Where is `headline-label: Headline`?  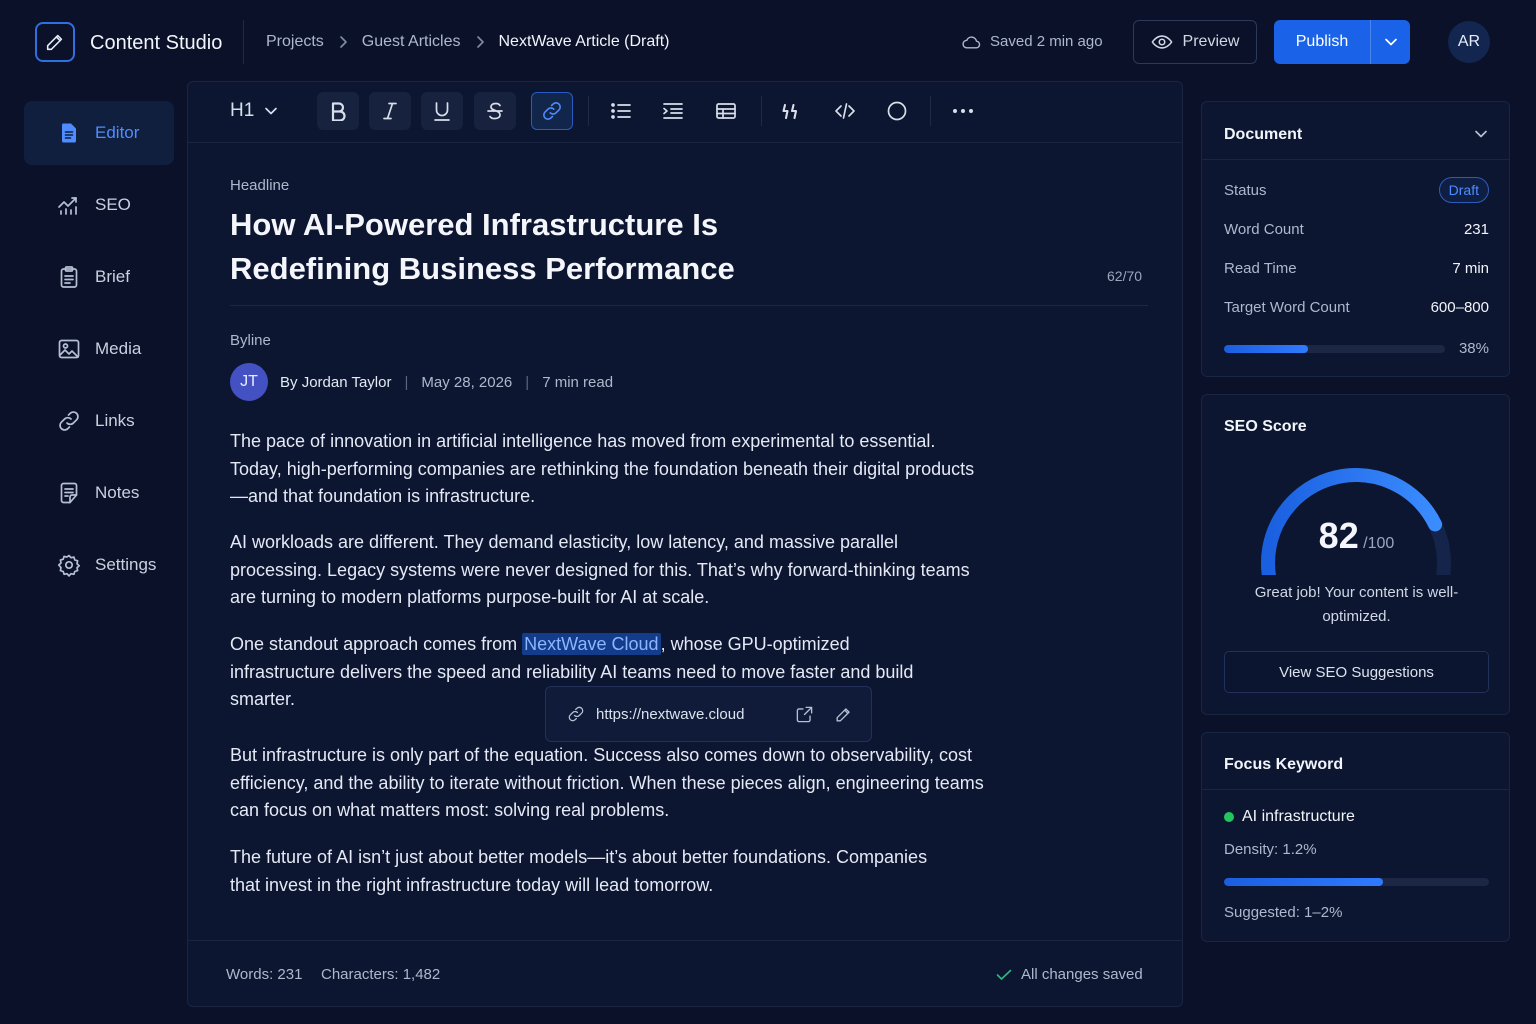 headline-label: Headline is located at coordinates (260, 185).